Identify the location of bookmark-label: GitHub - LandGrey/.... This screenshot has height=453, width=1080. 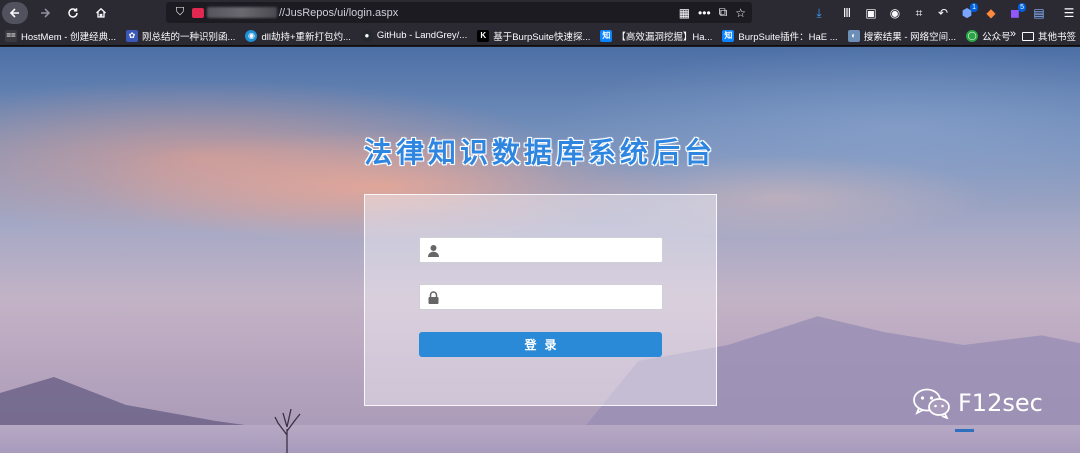
(422, 35).